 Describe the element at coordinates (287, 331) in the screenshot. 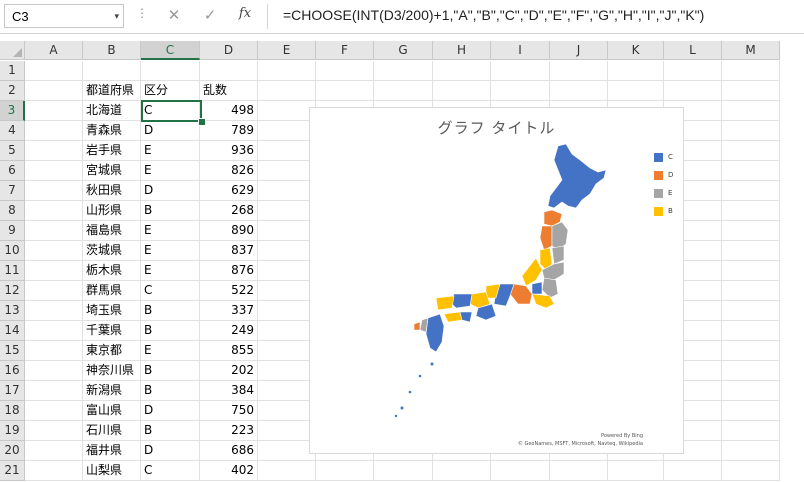

I see `cell-e14` at that location.